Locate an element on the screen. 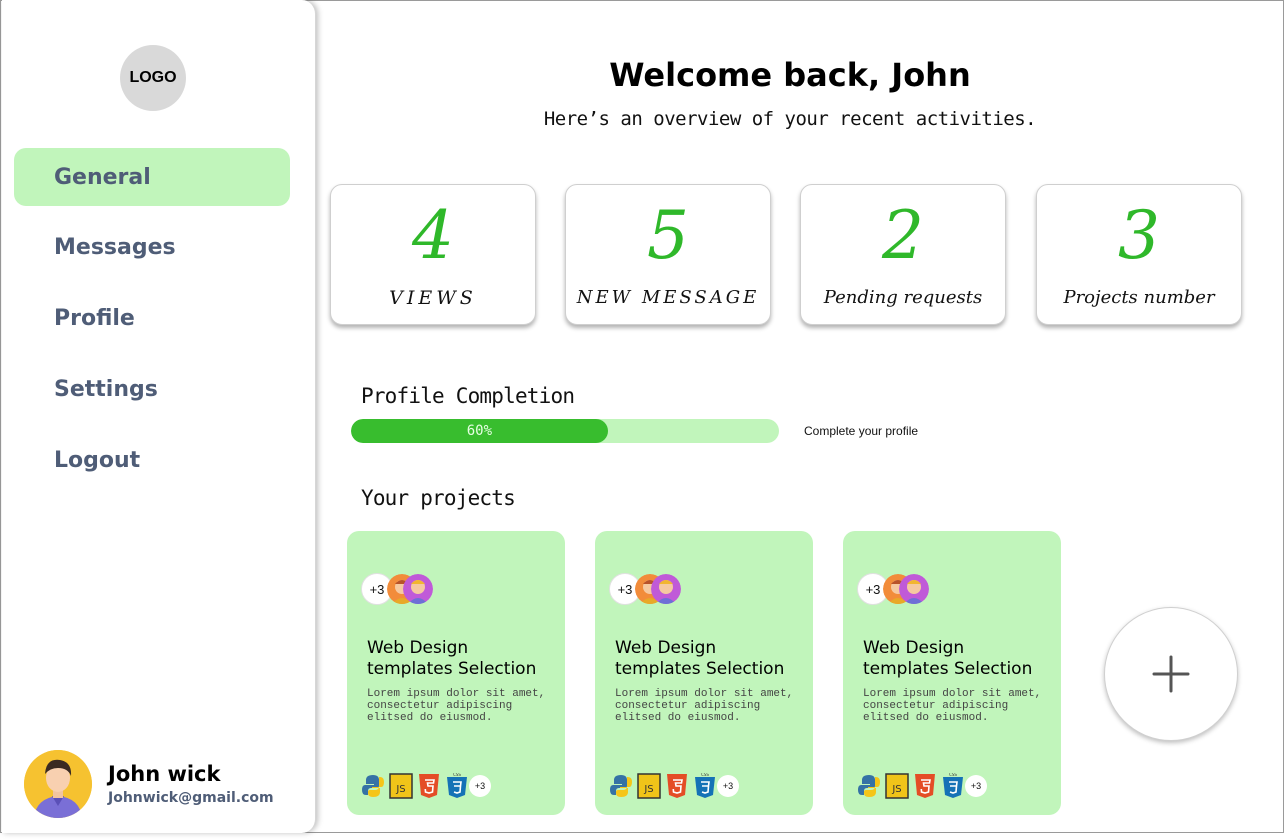  avatar is located at coordinates (58, 784).